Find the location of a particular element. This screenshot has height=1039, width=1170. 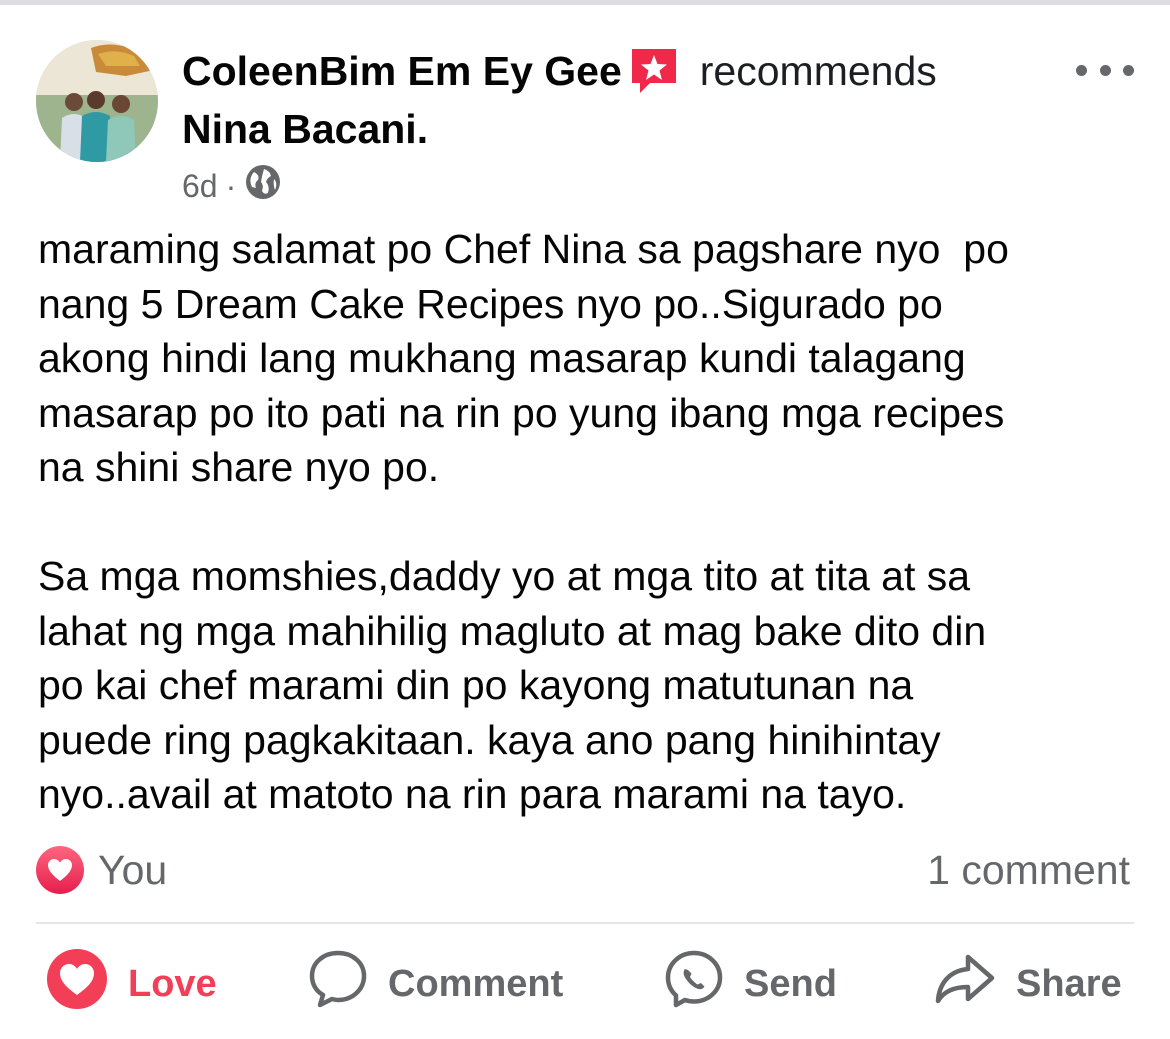

post-time: 6d is located at coordinates (200, 186).